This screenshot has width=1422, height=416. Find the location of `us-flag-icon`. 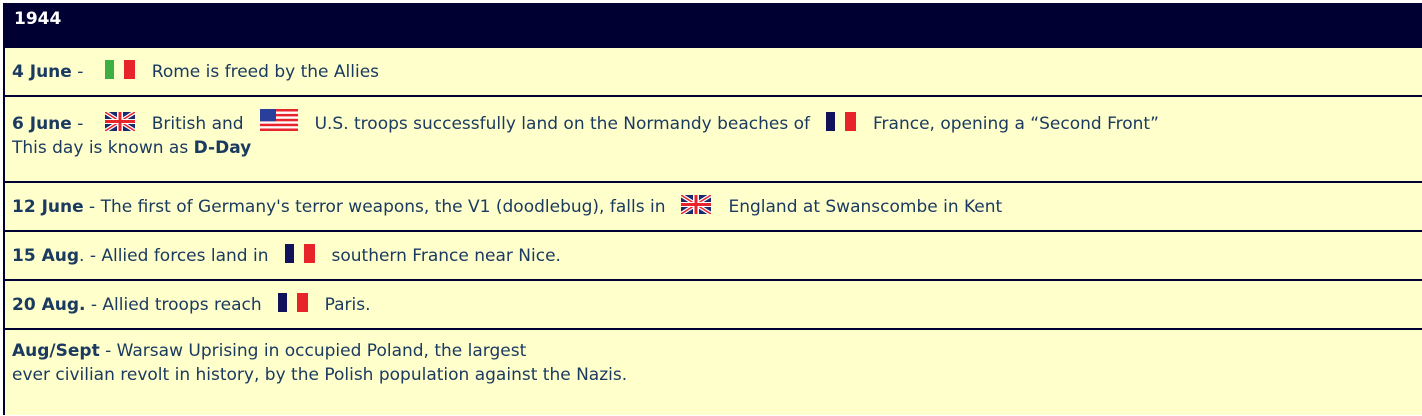

us-flag-icon is located at coordinates (278, 120).